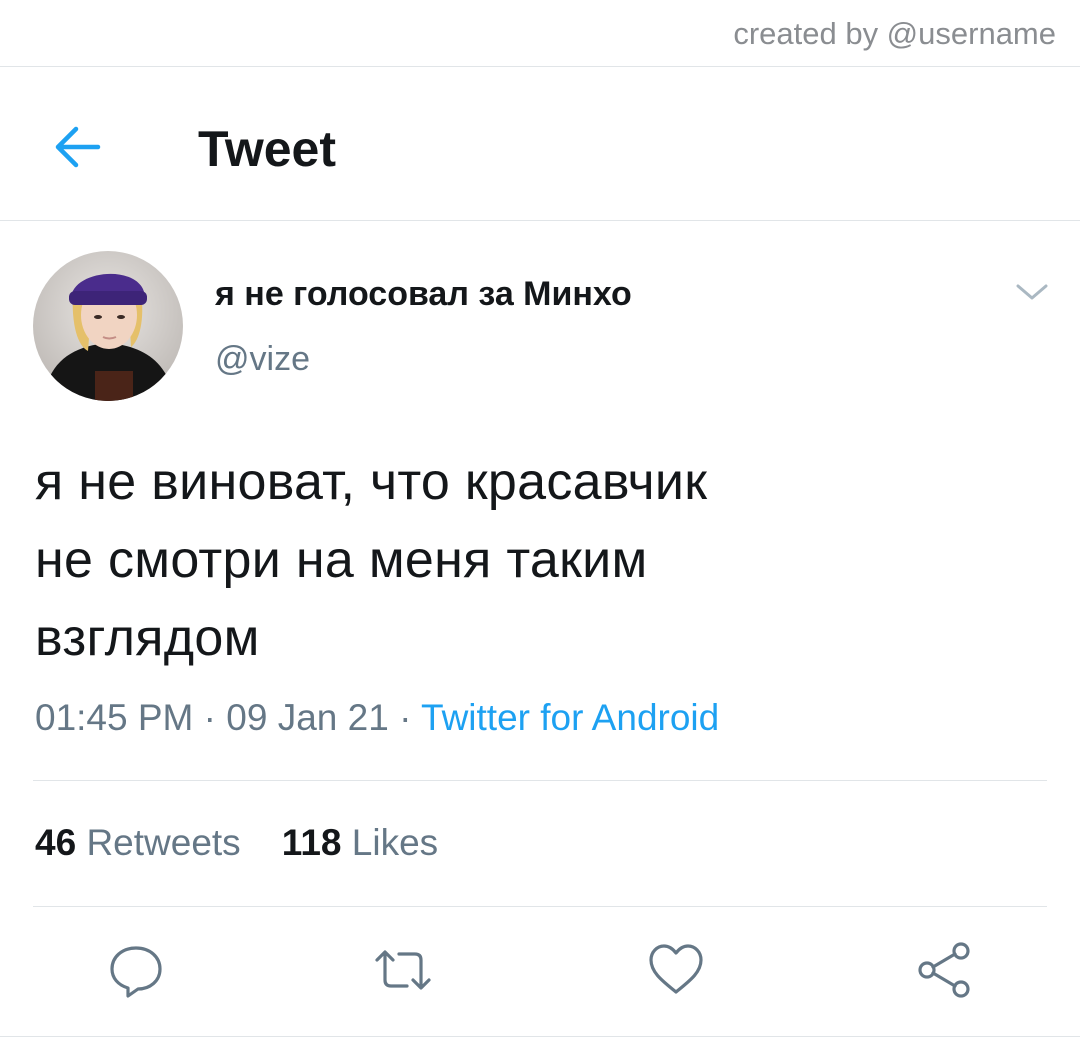 This screenshot has width=1080, height=1054. Describe the element at coordinates (311, 842) in the screenshot. I see `likes-count: 118` at that location.